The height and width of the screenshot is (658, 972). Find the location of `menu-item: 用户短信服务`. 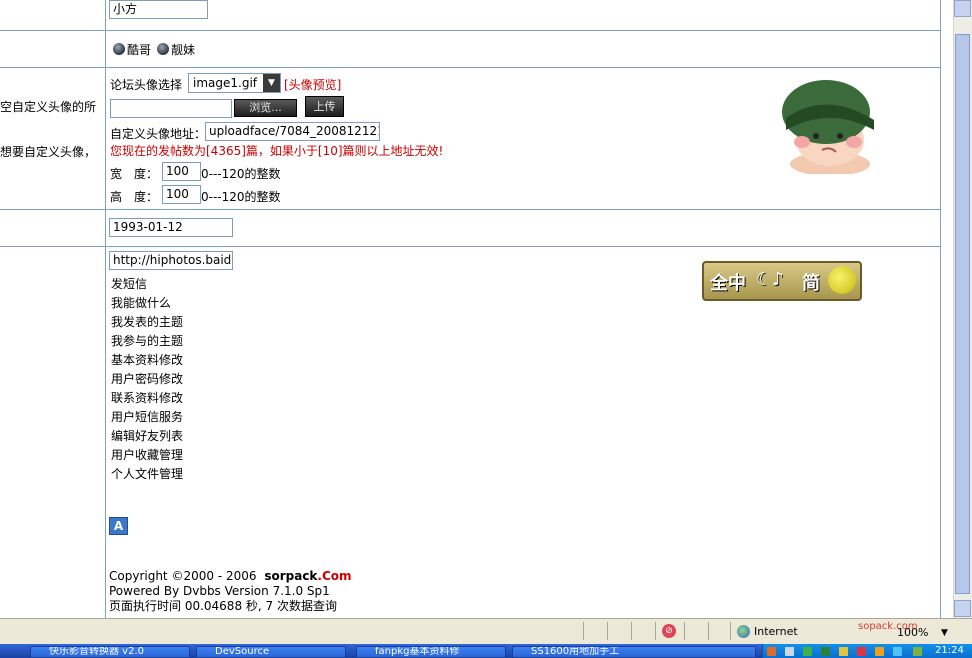

menu-item: 用户短信服务 is located at coordinates (147, 417).